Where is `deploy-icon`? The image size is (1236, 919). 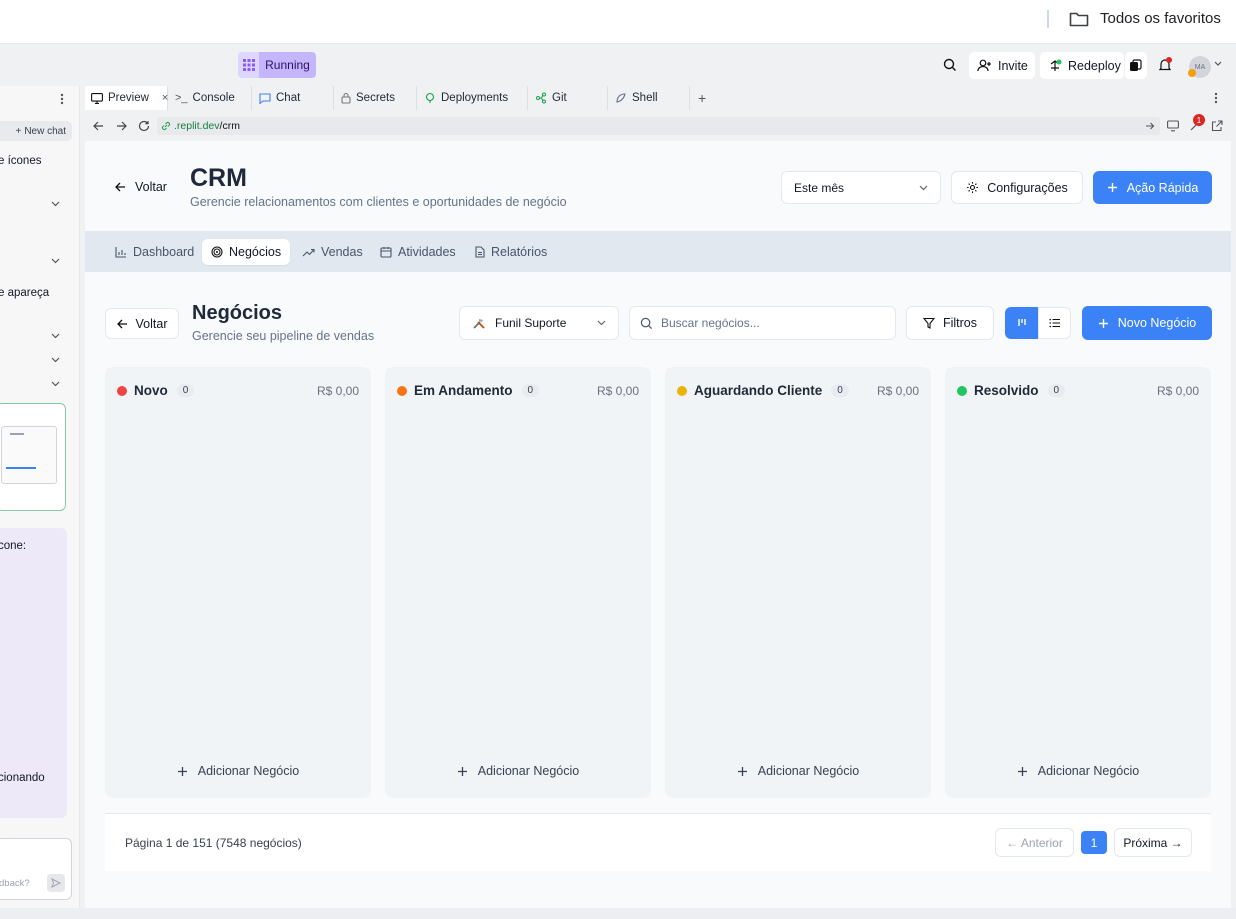
deploy-icon is located at coordinates (1055, 66).